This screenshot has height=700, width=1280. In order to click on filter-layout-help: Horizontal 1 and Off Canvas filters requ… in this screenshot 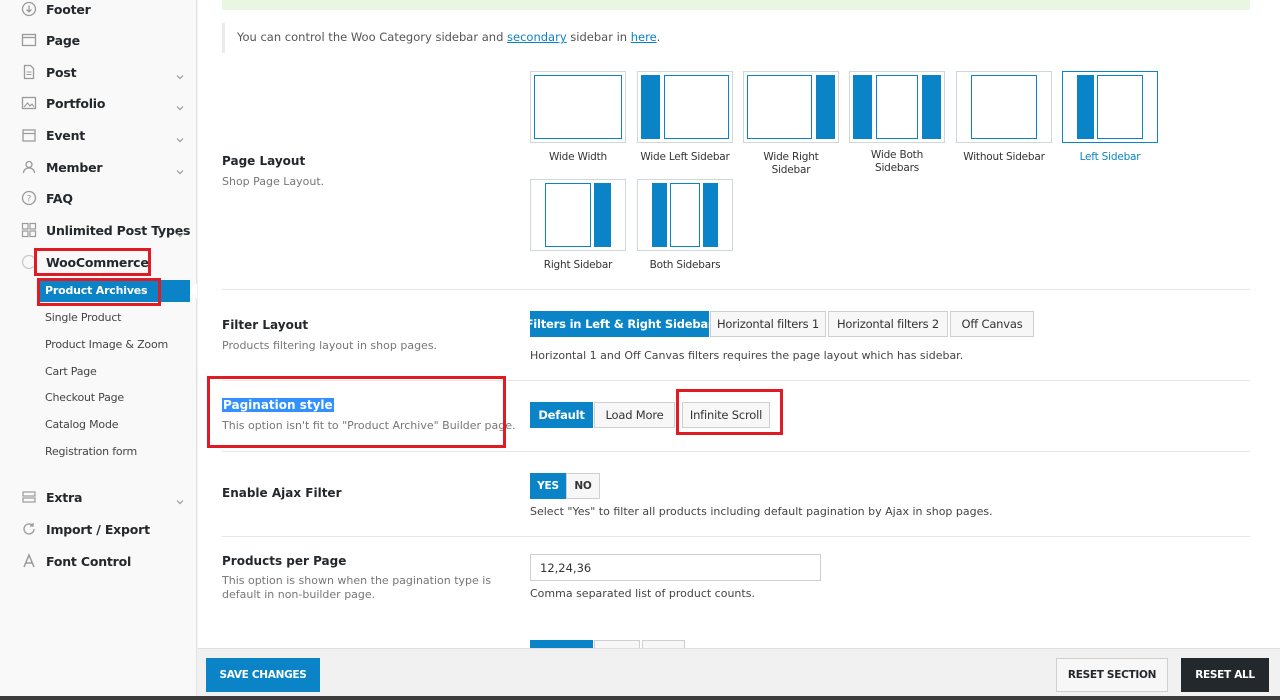, I will do `click(747, 355)`.